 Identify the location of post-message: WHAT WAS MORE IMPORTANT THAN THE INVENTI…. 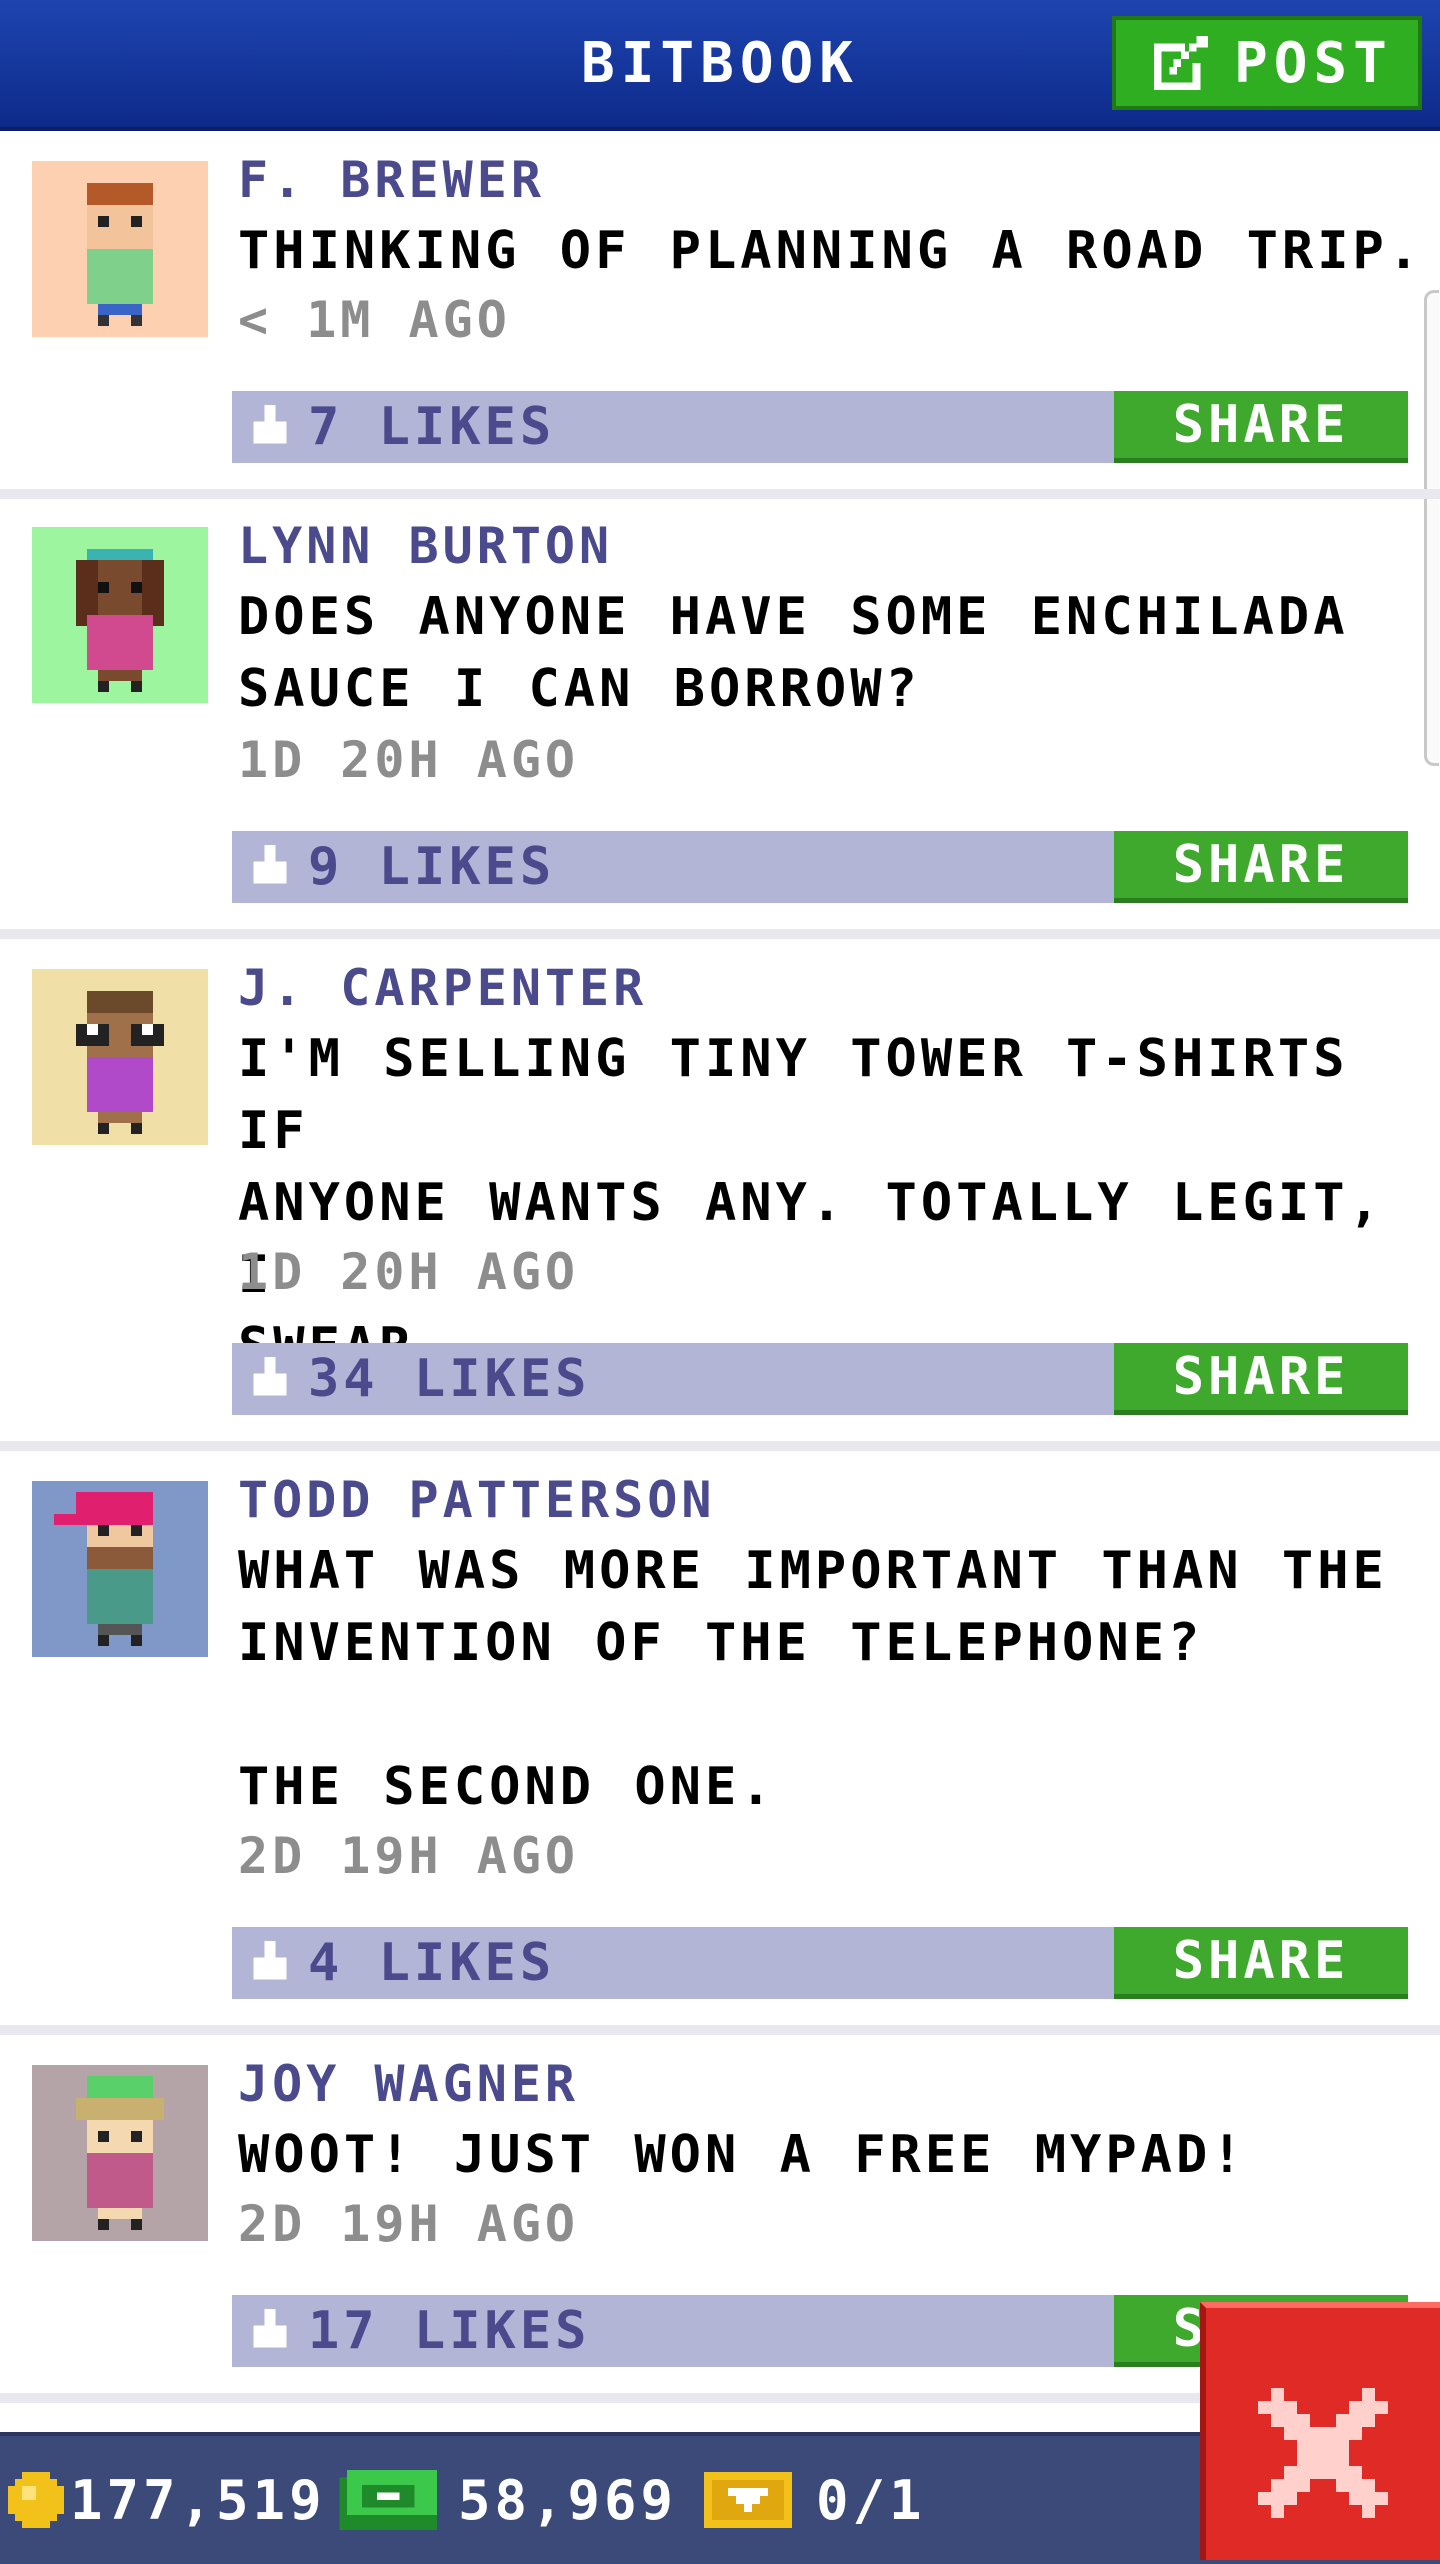
(813, 1679).